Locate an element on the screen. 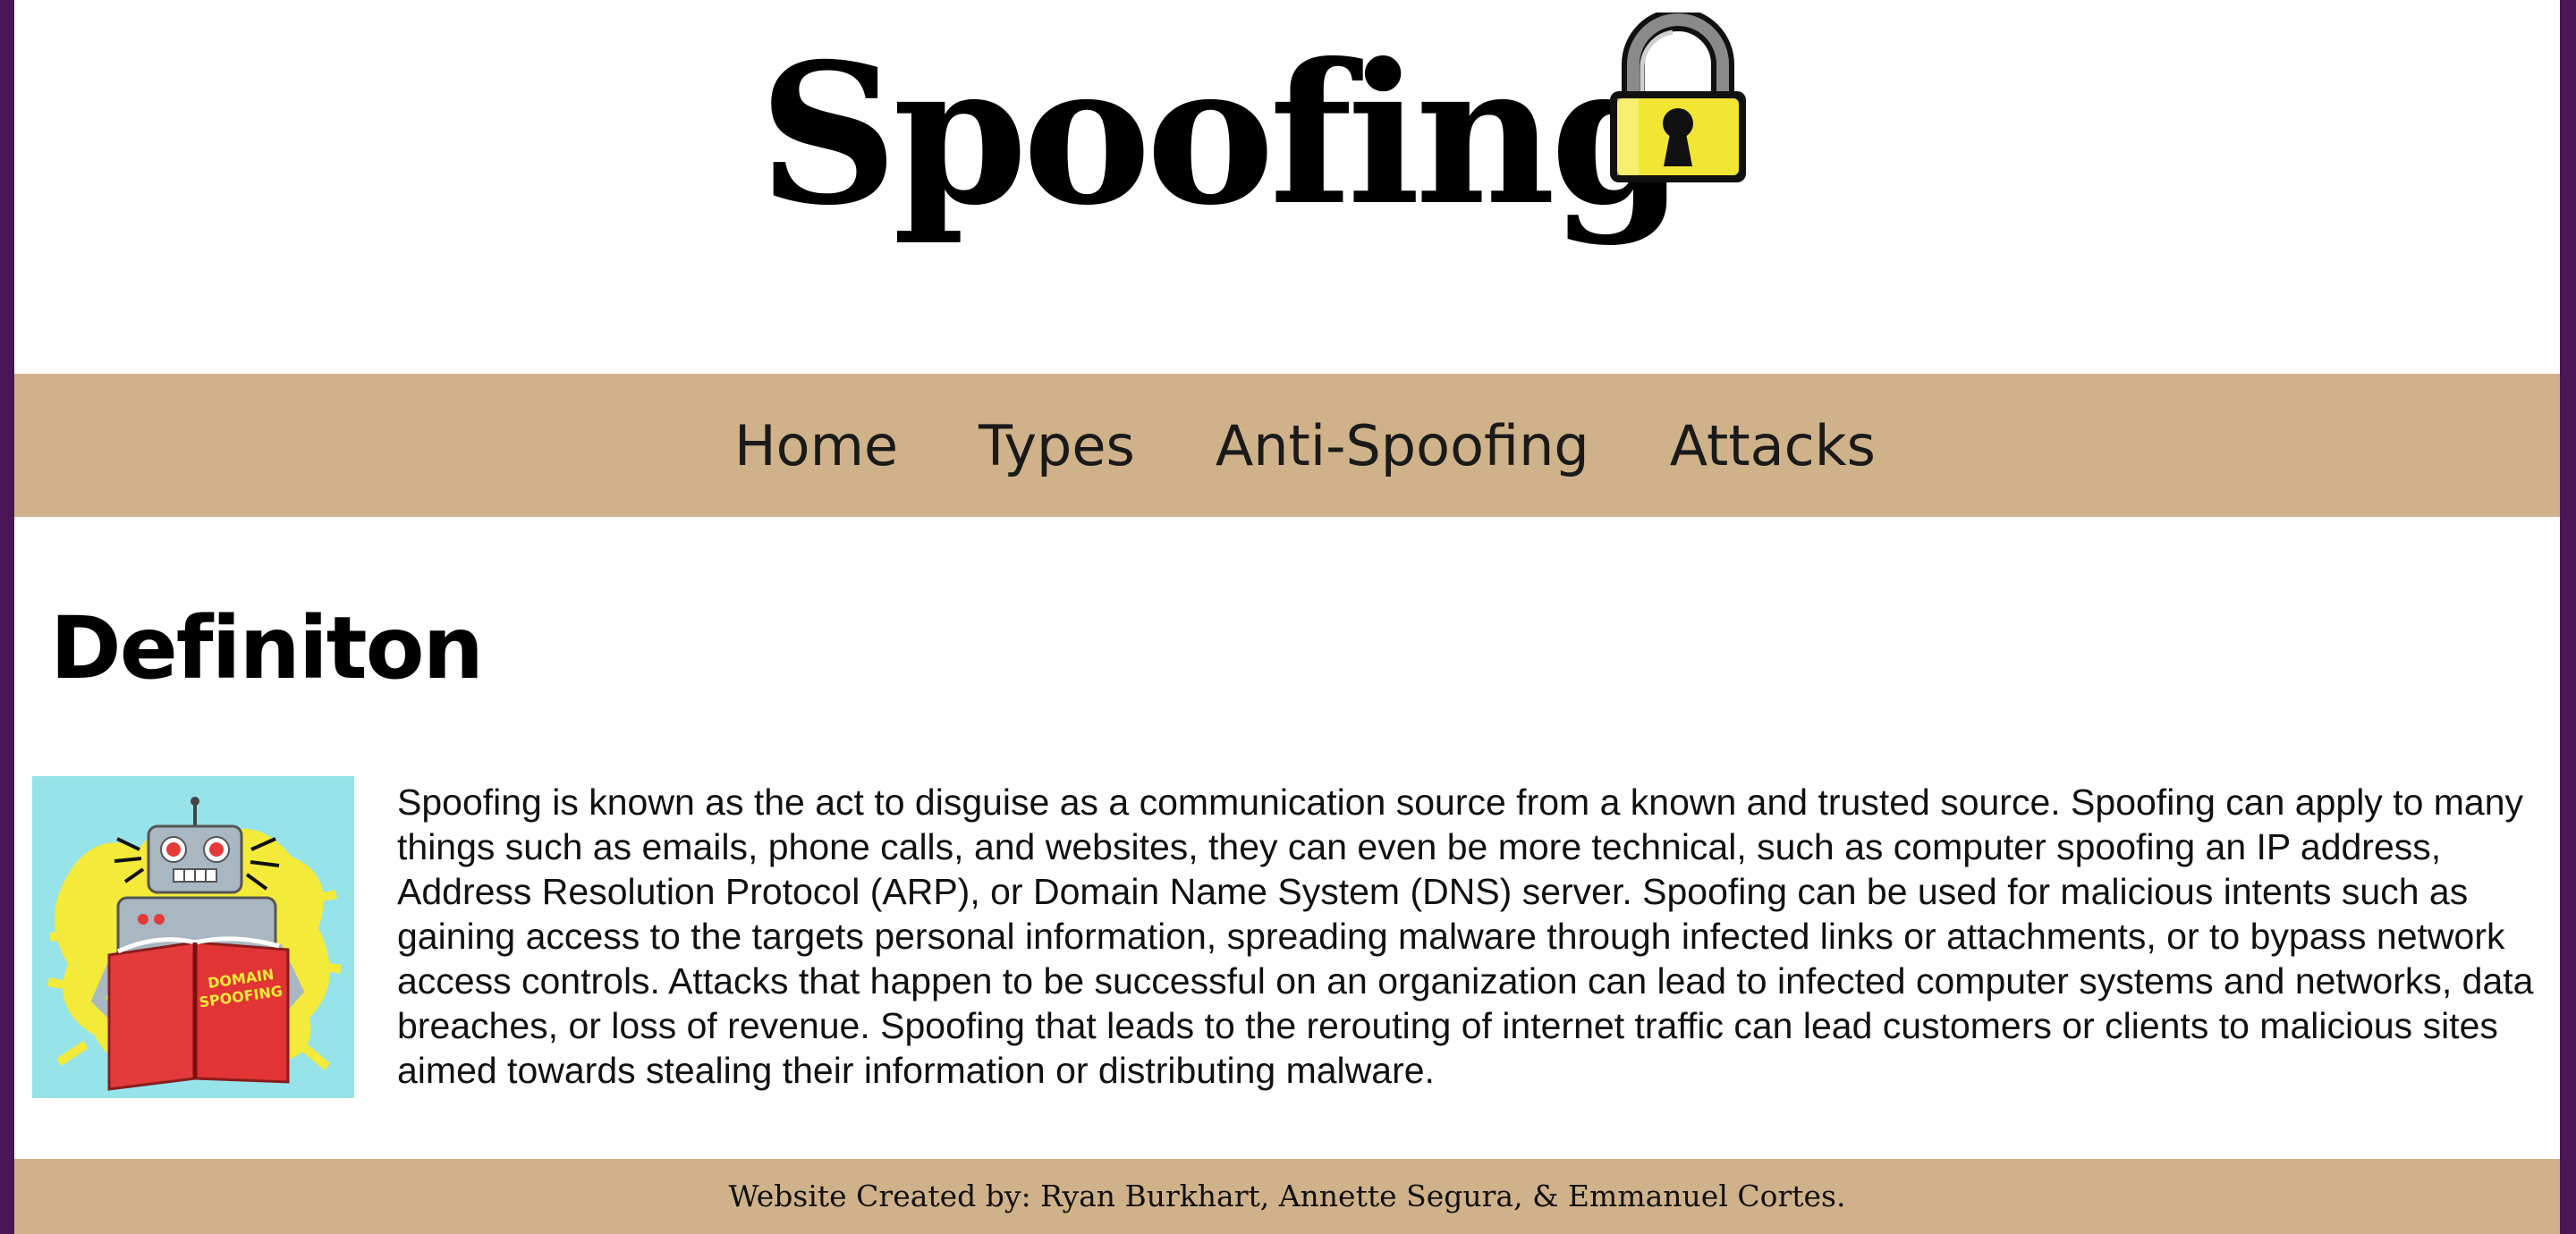  nav-link-anti-spoofing: Anti-Spoofing is located at coordinates (1402, 445).